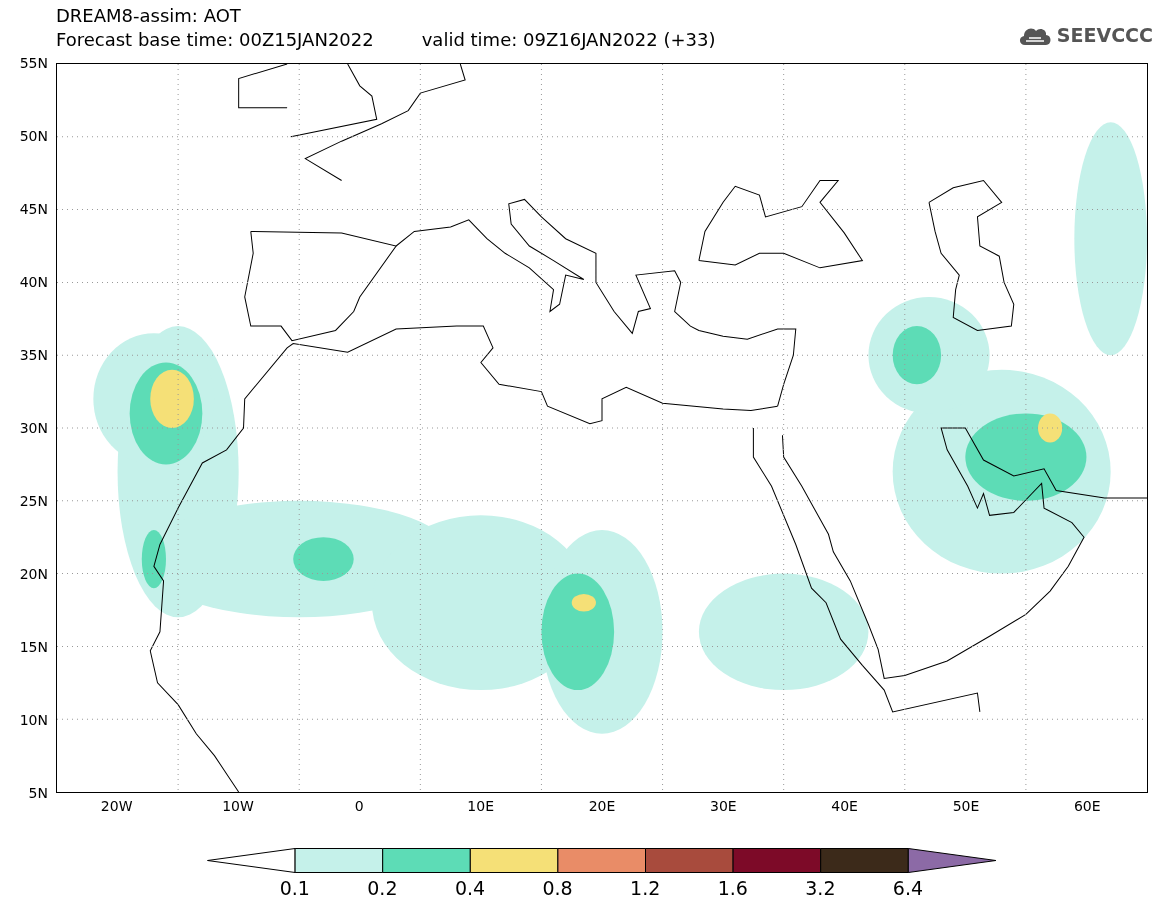 Image resolution: width=1165 pixels, height=905 pixels. I want to click on latitude-label: 20N, so click(33, 574).